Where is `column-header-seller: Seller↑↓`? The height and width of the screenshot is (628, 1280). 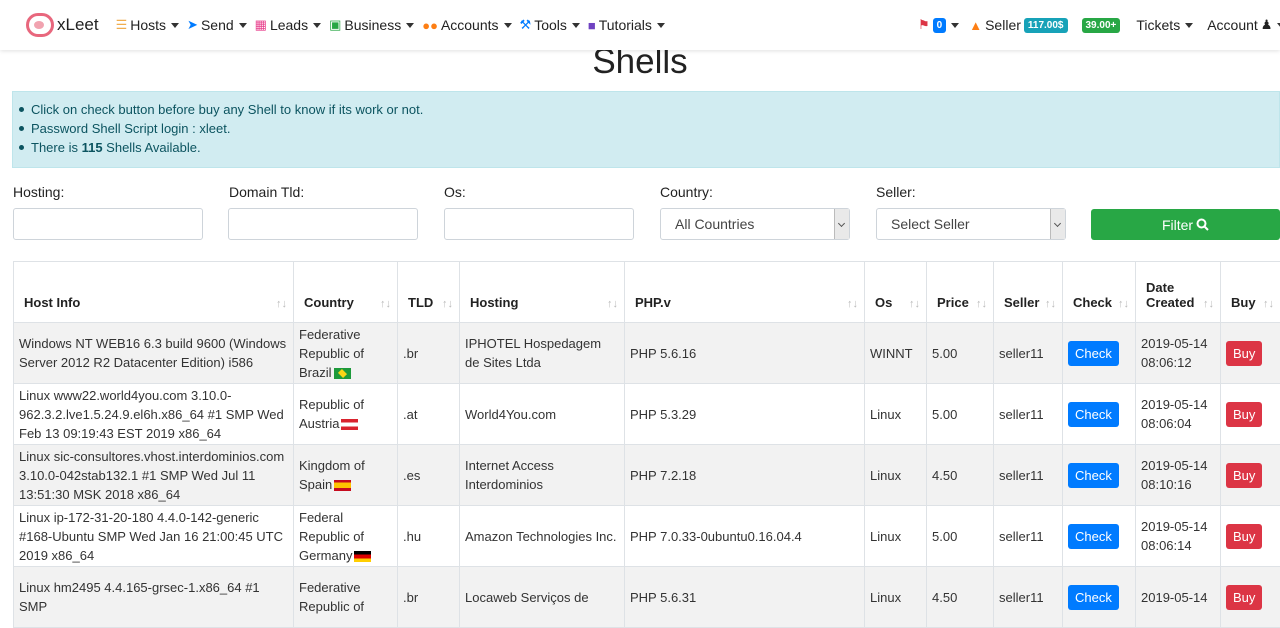
column-header-seller: Seller↑↓ is located at coordinates (1028, 292).